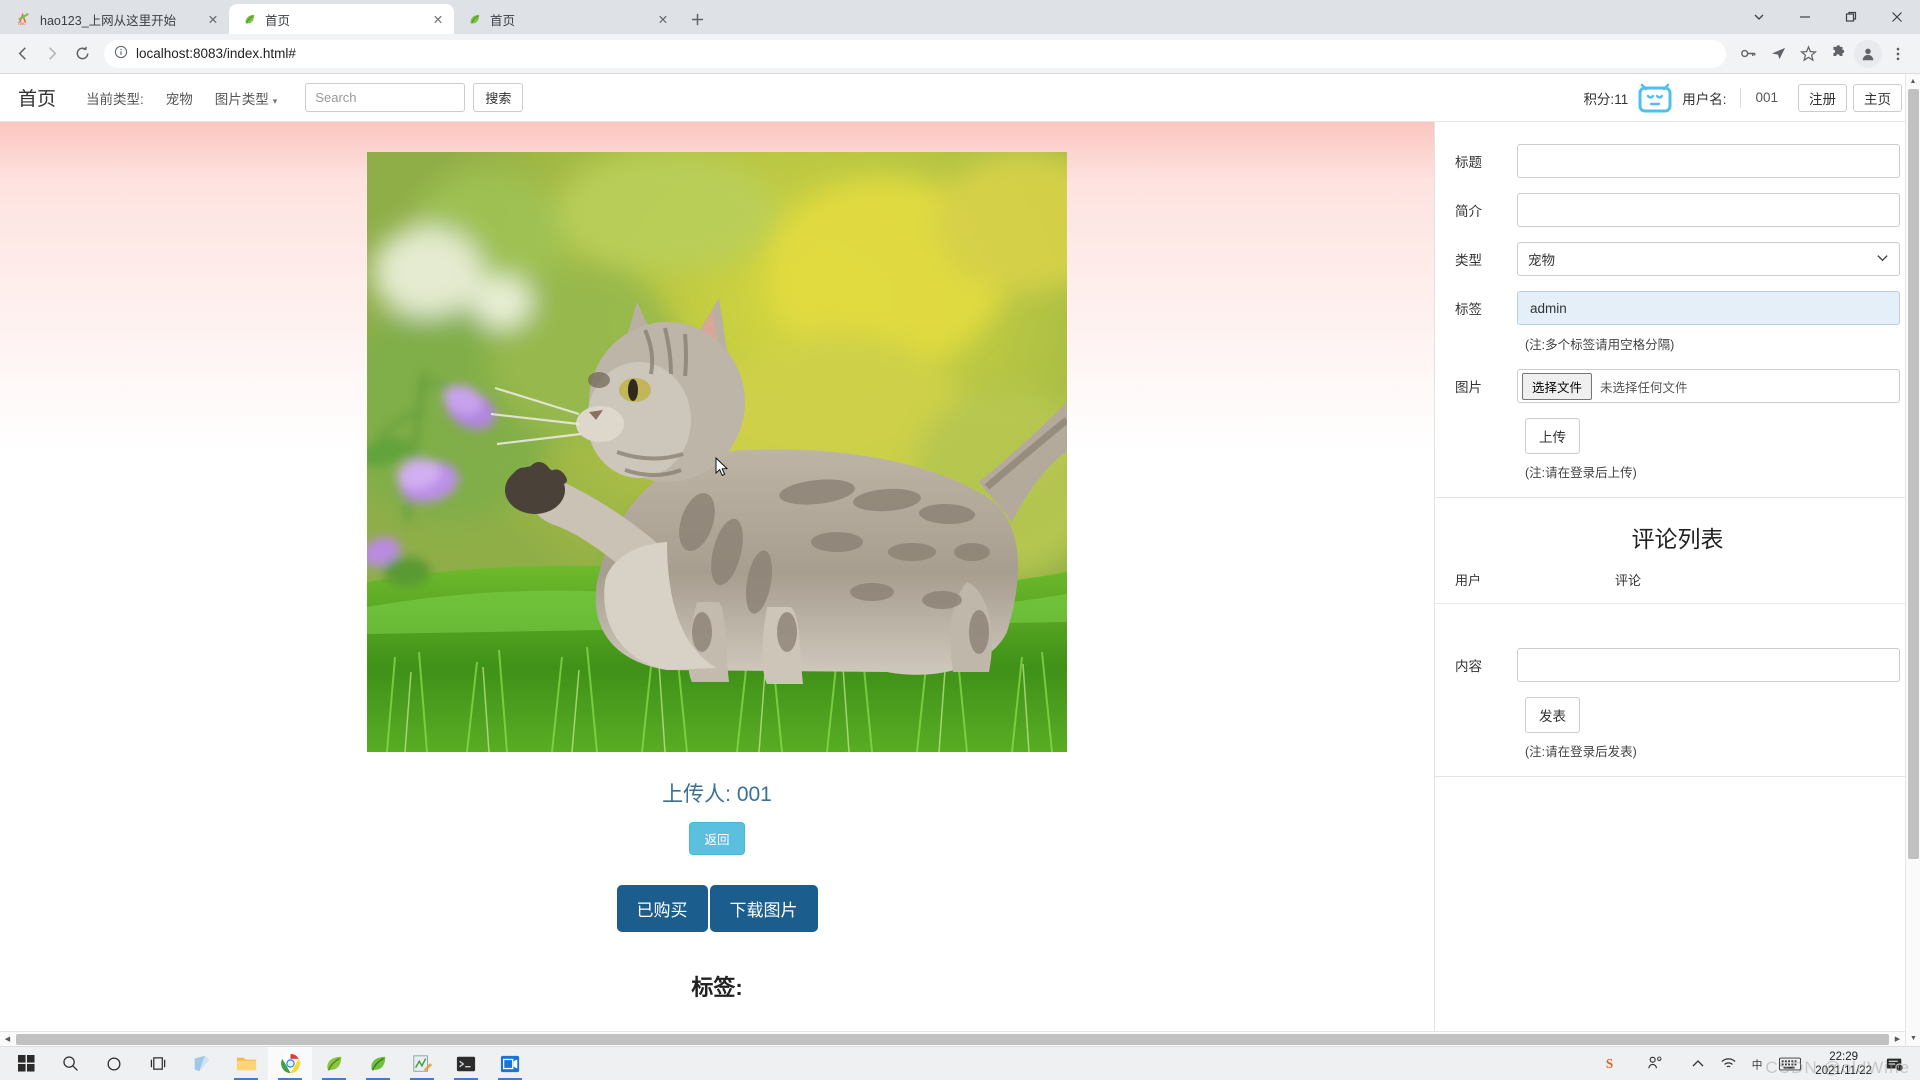  I want to click on type-select: 宠物, so click(1708, 259).